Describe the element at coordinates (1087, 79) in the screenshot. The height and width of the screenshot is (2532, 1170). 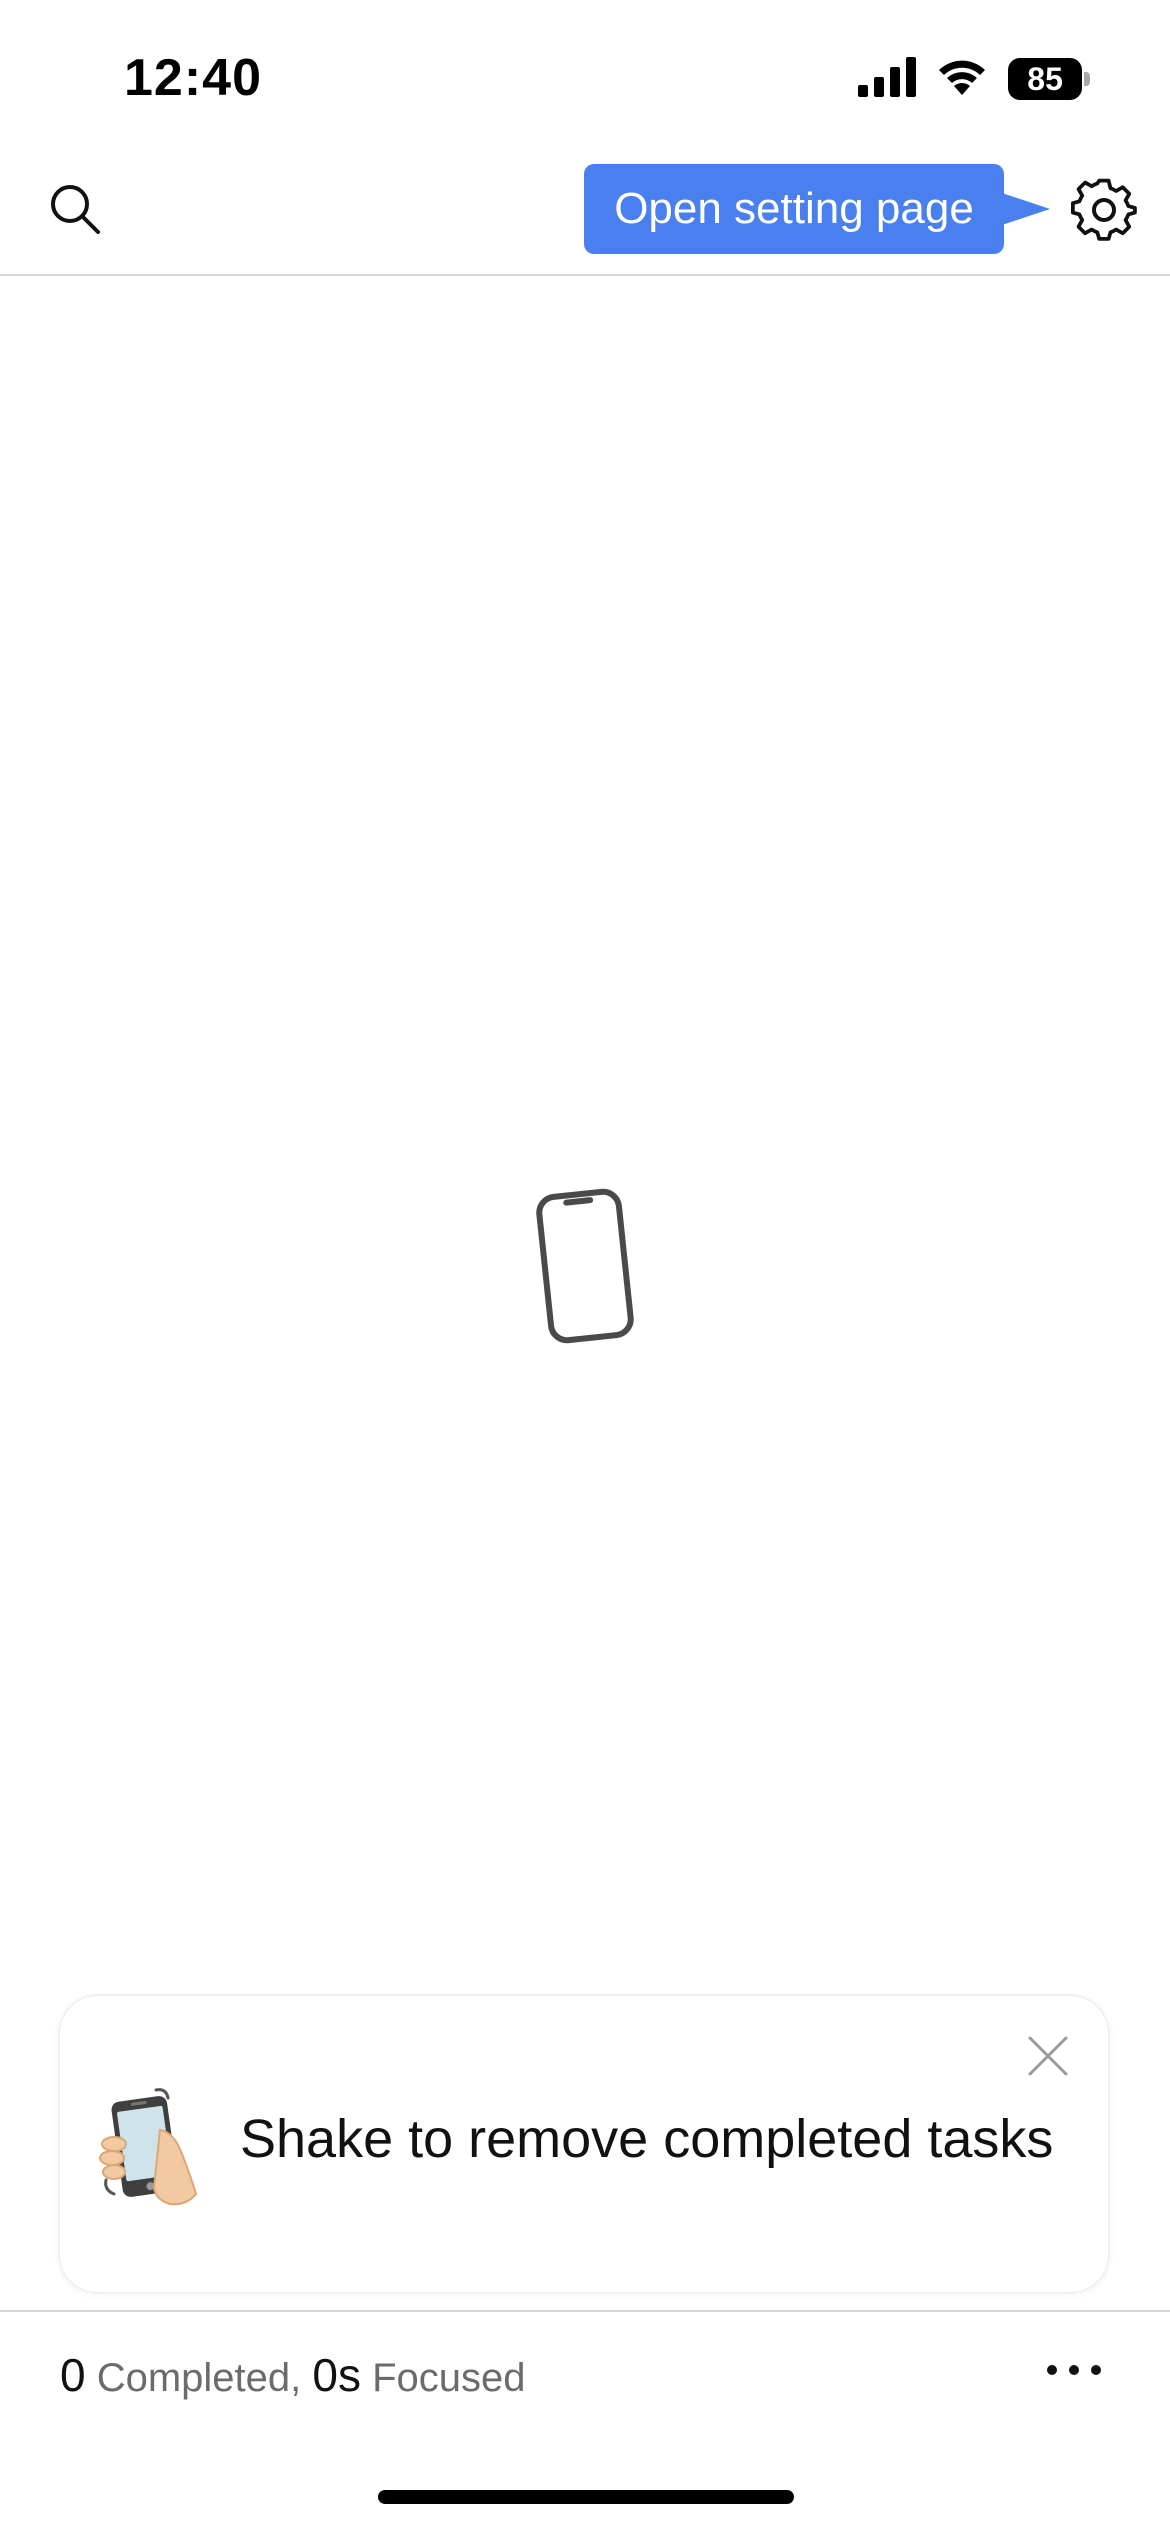
I see `battery-cap` at that location.